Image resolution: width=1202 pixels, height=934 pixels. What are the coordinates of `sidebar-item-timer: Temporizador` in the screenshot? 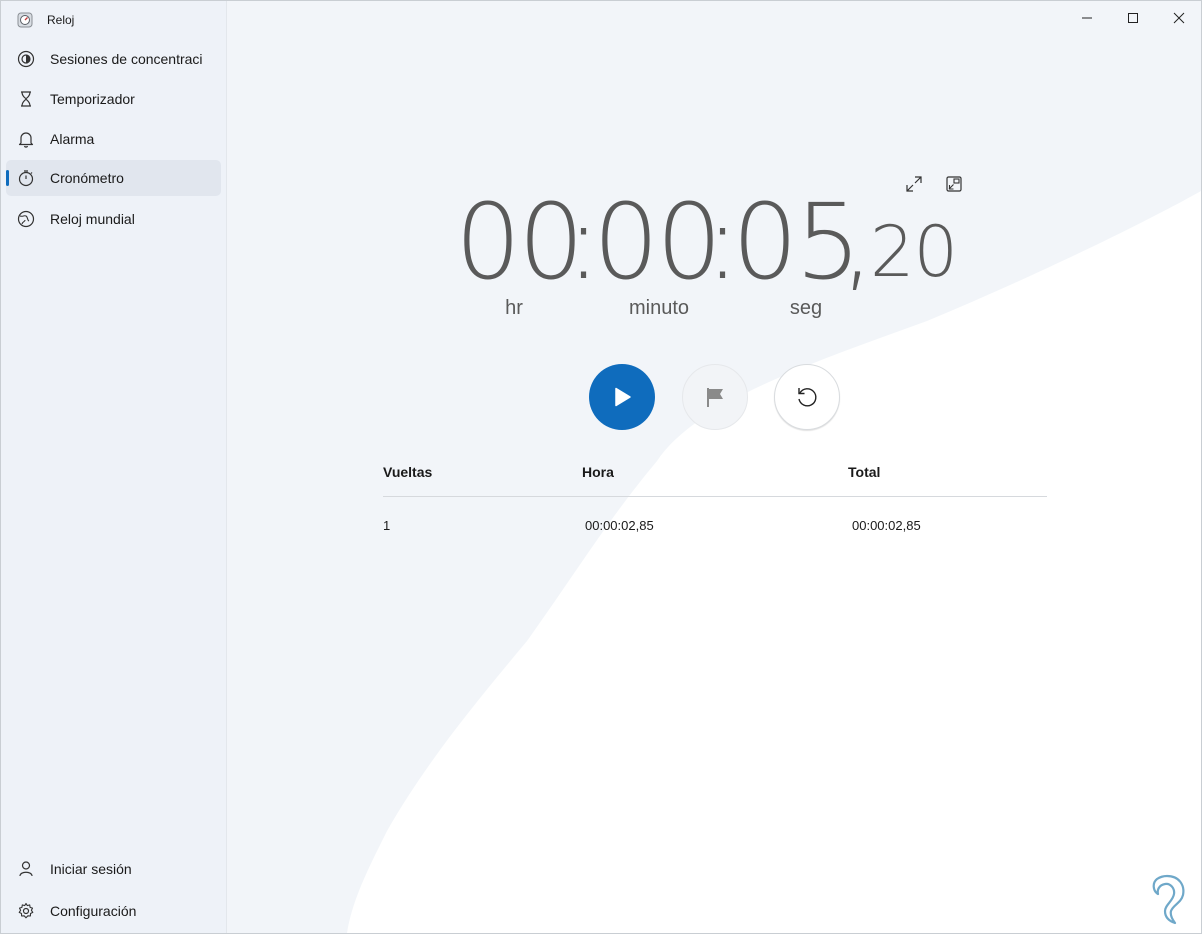 It's located at (113, 99).